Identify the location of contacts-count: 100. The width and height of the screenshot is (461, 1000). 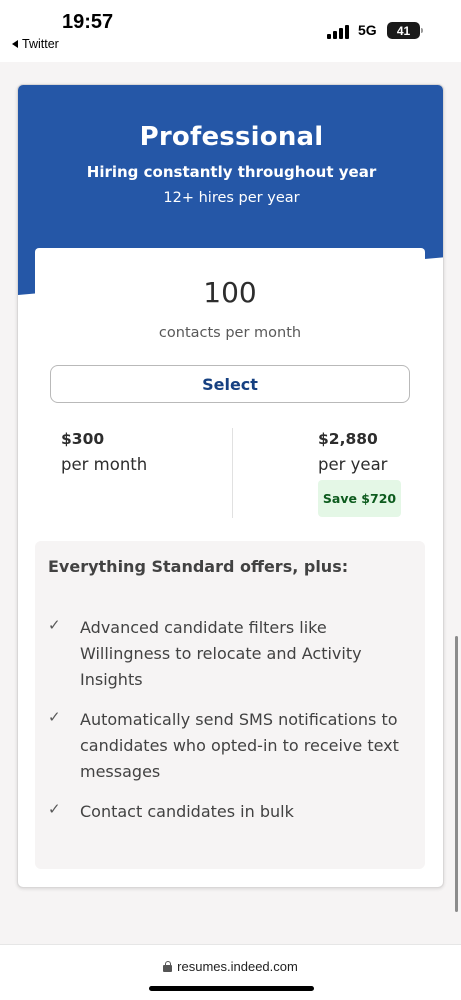
(230, 292).